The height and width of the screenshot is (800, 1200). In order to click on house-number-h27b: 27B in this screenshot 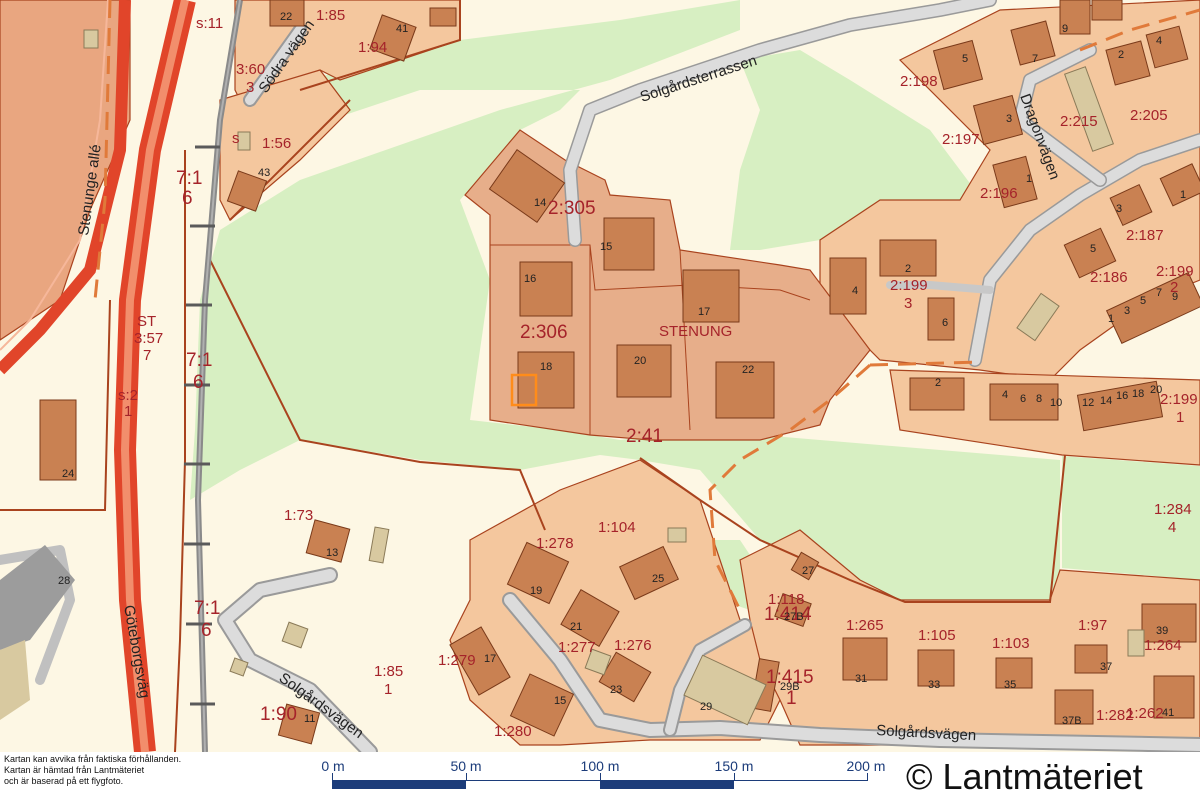, I will do `click(794, 617)`.